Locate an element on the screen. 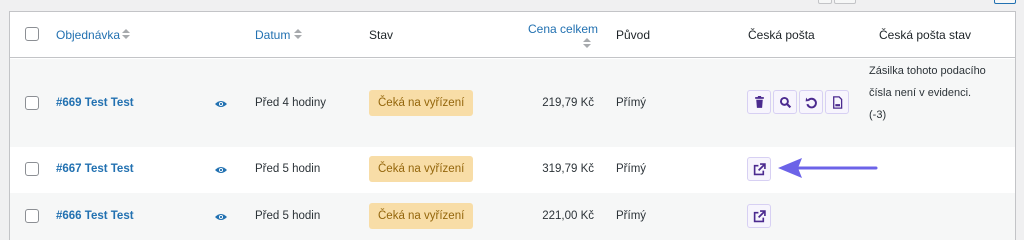  order-date: Před 4 hodiny is located at coordinates (290, 103).